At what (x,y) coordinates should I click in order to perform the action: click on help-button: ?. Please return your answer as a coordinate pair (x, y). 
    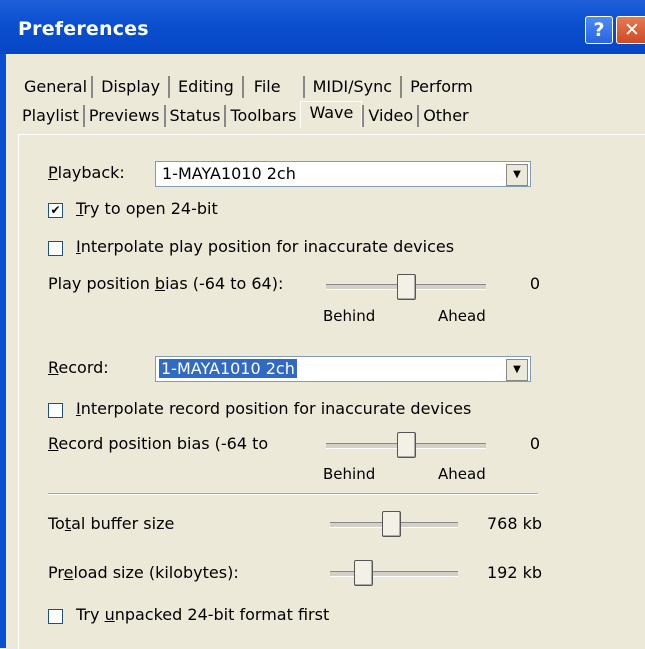
    Looking at the image, I should click on (599, 30).